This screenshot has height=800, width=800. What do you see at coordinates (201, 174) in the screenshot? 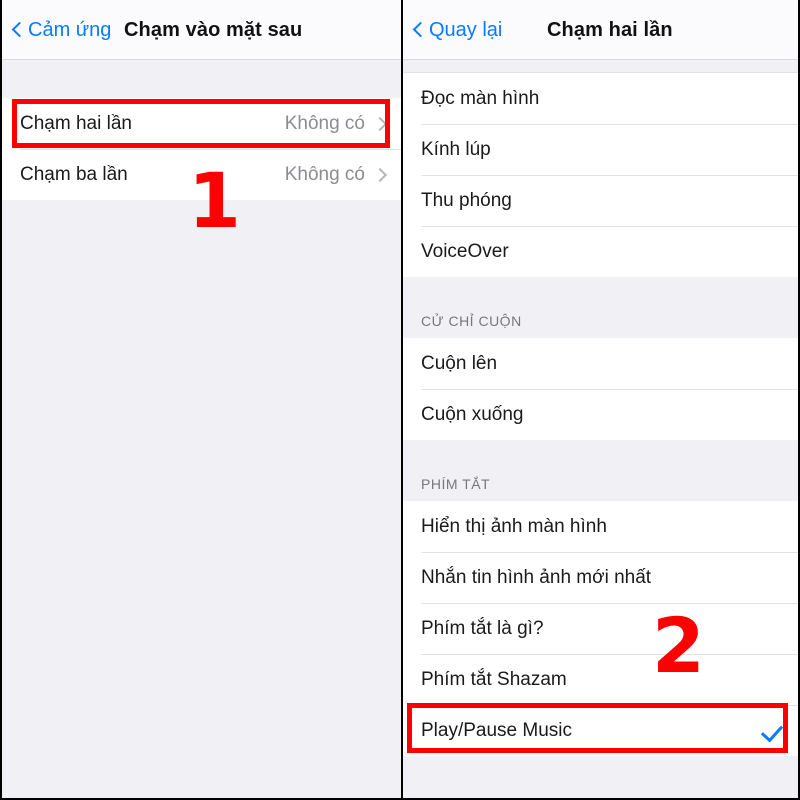
I see `row-cham-ba-lan: Chạm ba lần Không có` at bounding box center [201, 174].